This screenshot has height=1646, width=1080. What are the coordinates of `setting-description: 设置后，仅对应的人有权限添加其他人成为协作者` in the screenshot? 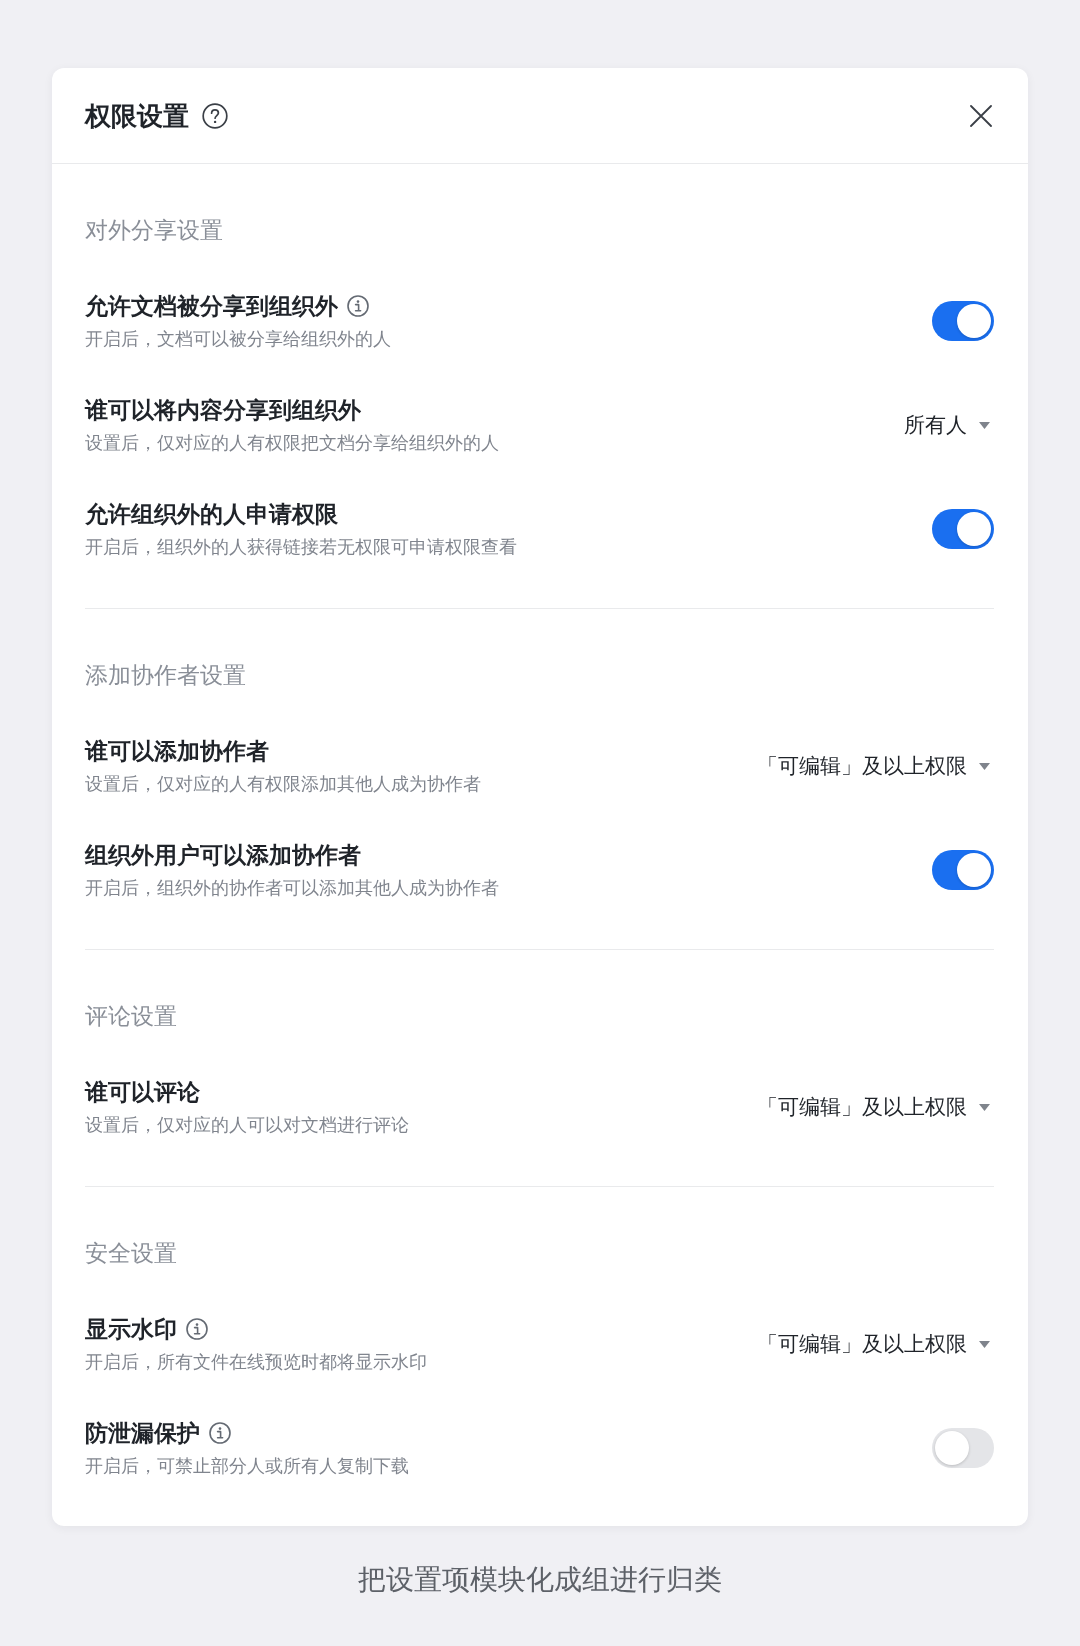 It's located at (283, 784).